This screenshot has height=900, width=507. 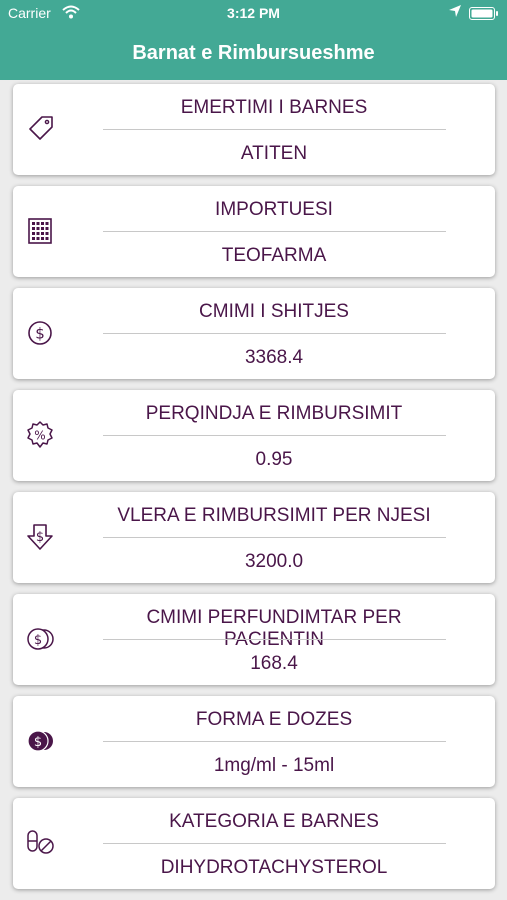 What do you see at coordinates (274, 821) in the screenshot?
I see `card-label: KATEGORIA E BARNES` at bounding box center [274, 821].